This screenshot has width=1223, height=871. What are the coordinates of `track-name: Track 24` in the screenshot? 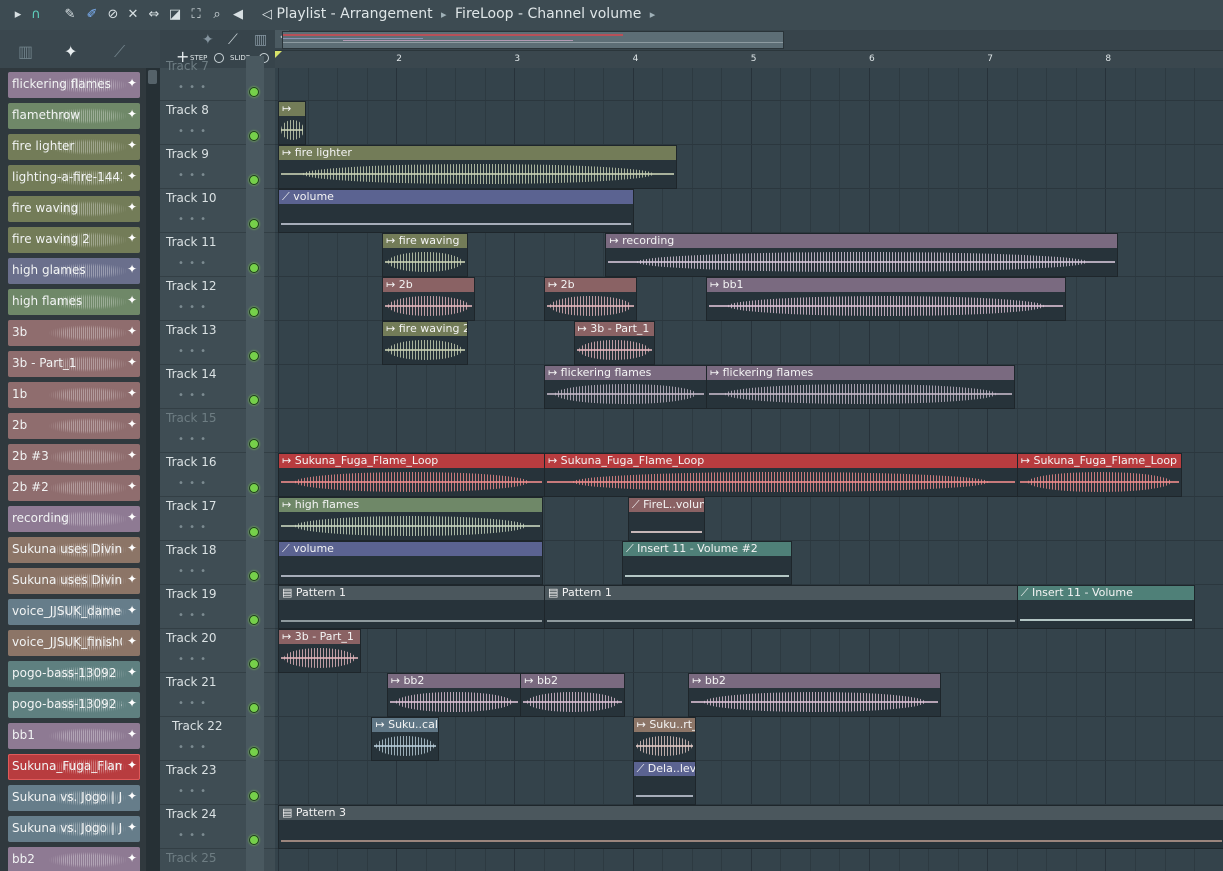 It's located at (191, 814).